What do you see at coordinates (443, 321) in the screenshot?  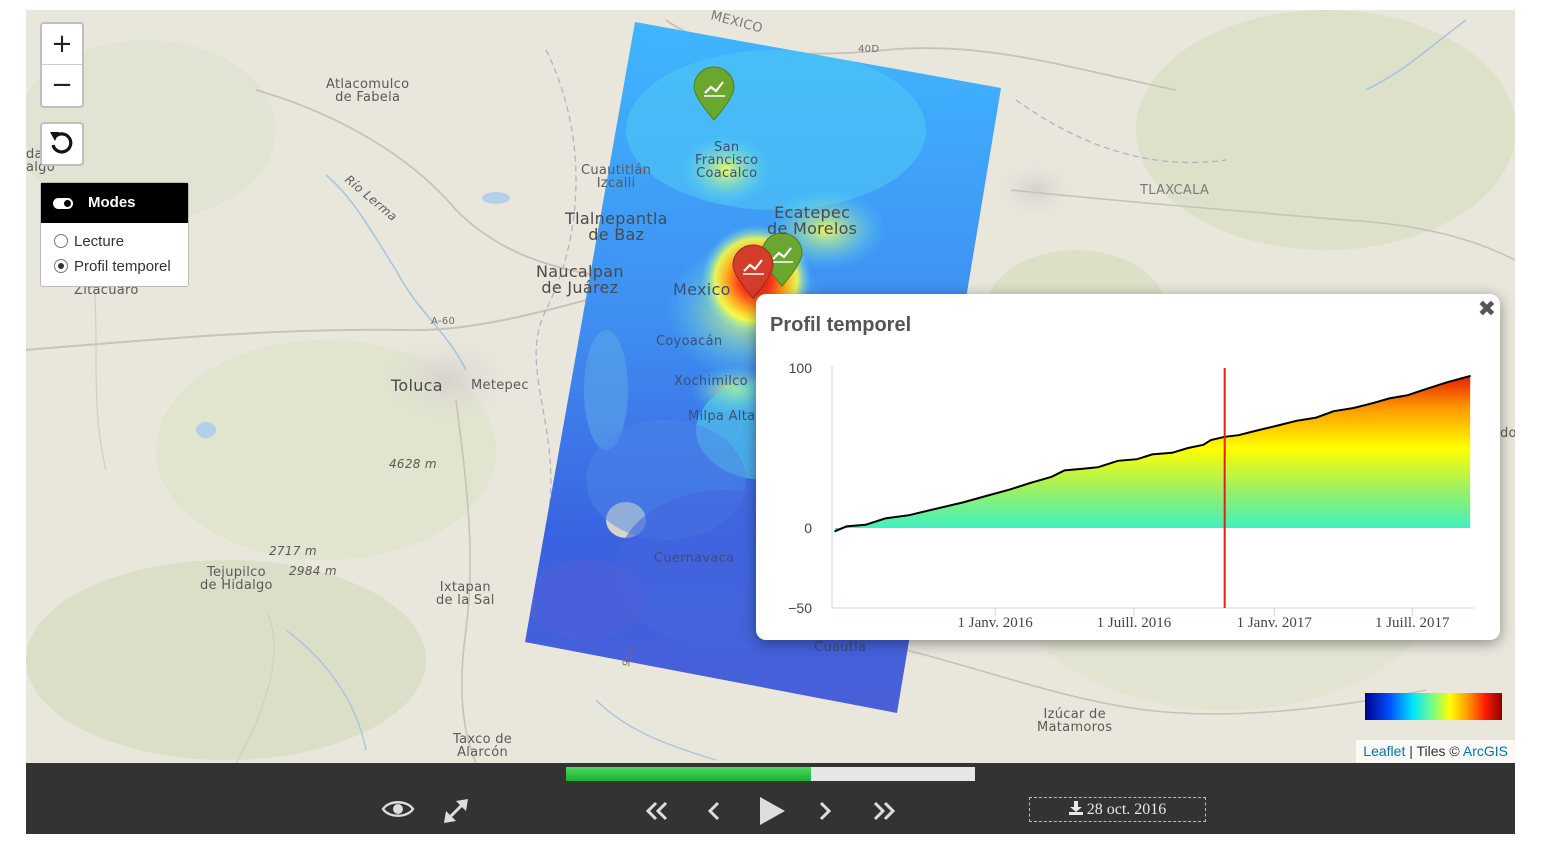 I see `label-road-a60: A-60` at bounding box center [443, 321].